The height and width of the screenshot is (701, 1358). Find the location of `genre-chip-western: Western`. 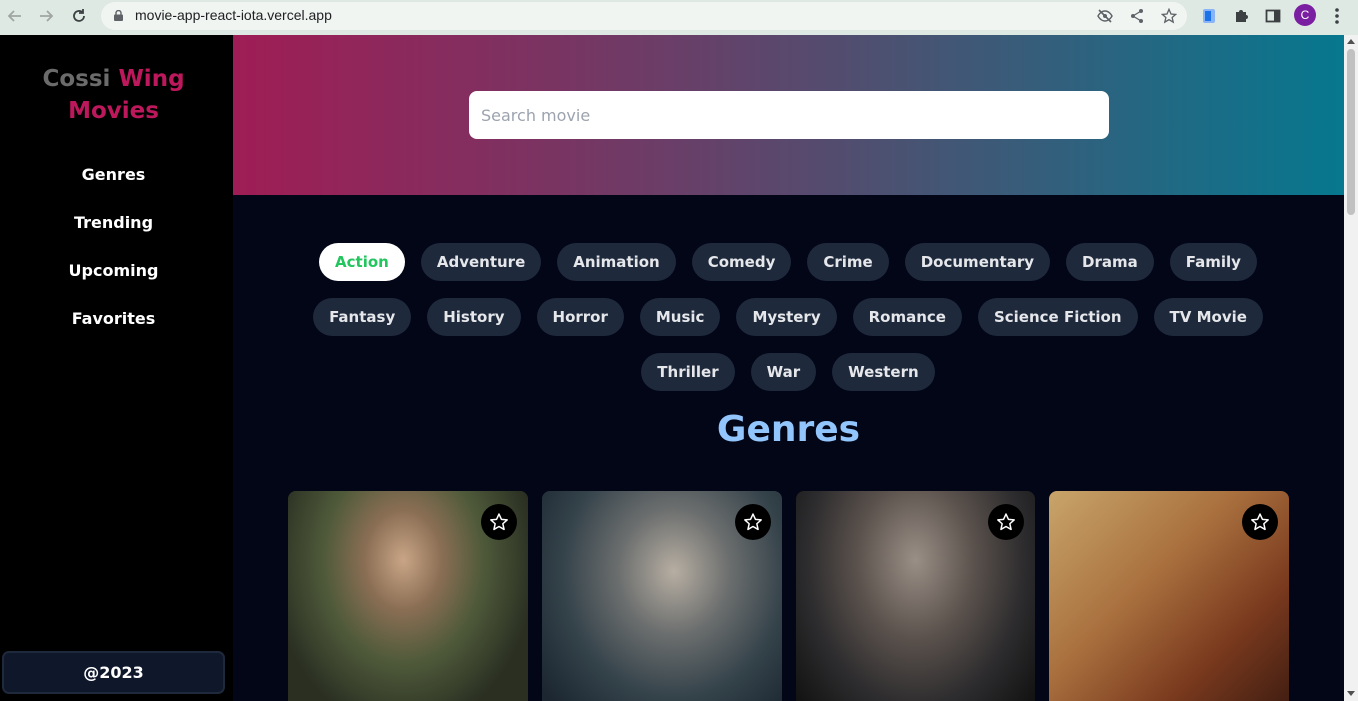

genre-chip-western: Western is located at coordinates (883, 372).